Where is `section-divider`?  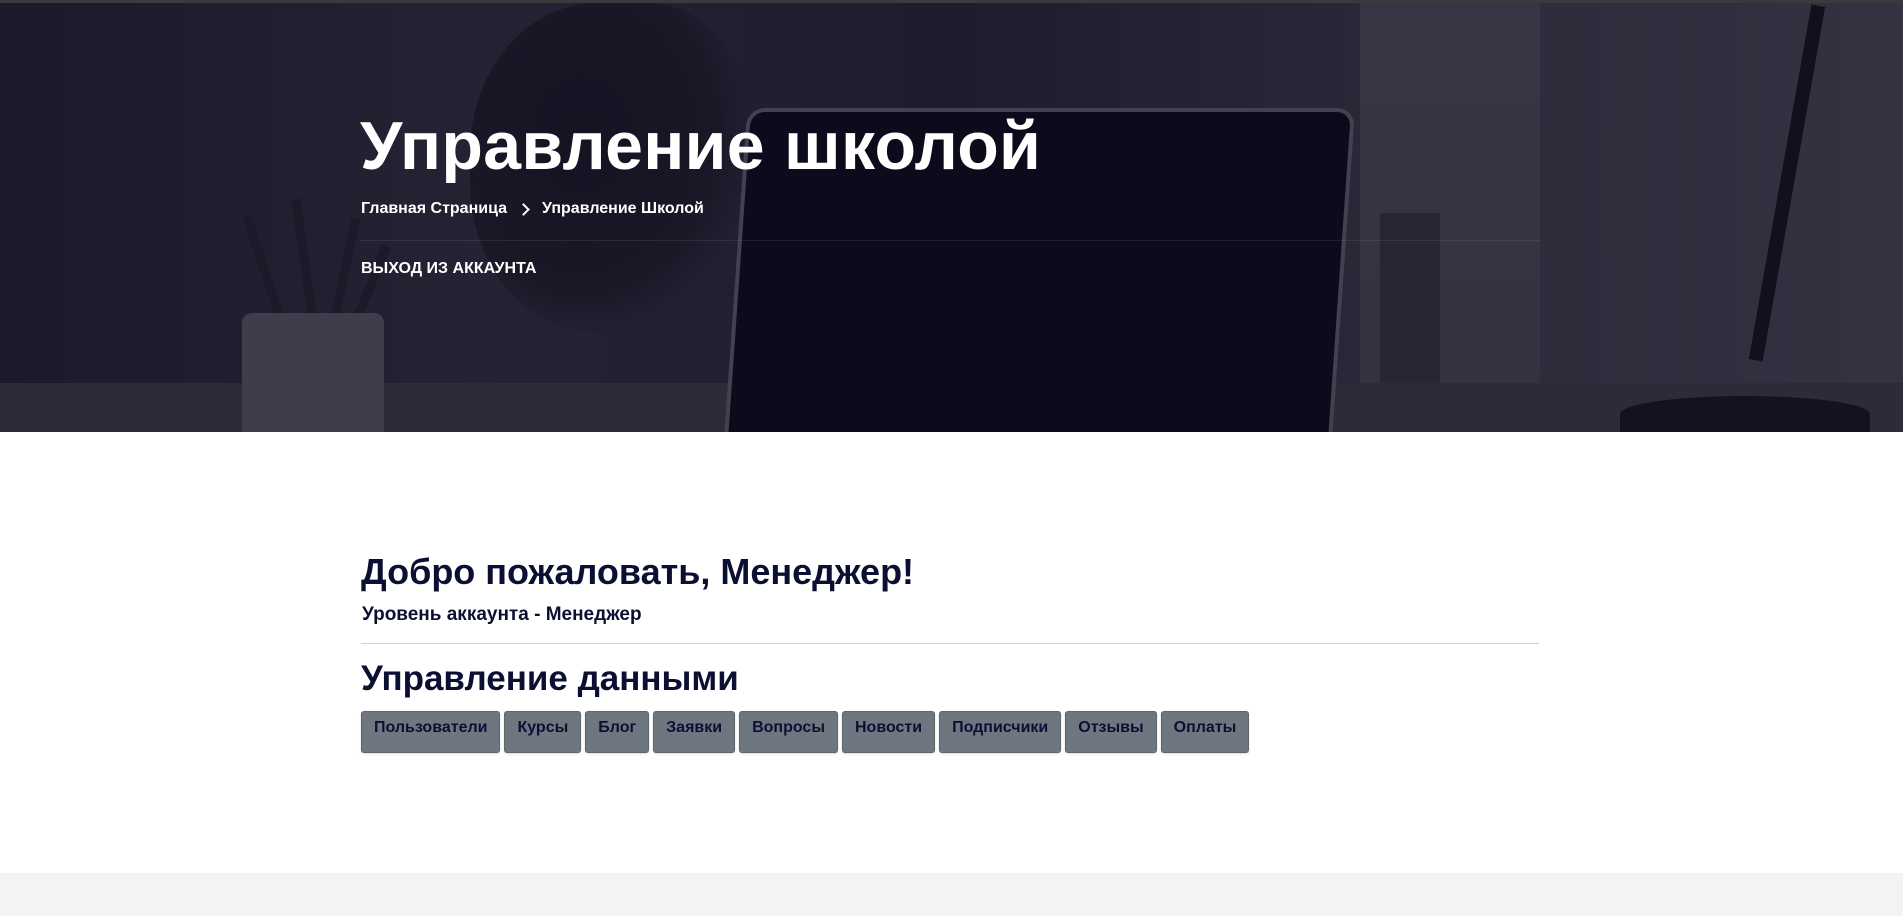
section-divider is located at coordinates (950, 643).